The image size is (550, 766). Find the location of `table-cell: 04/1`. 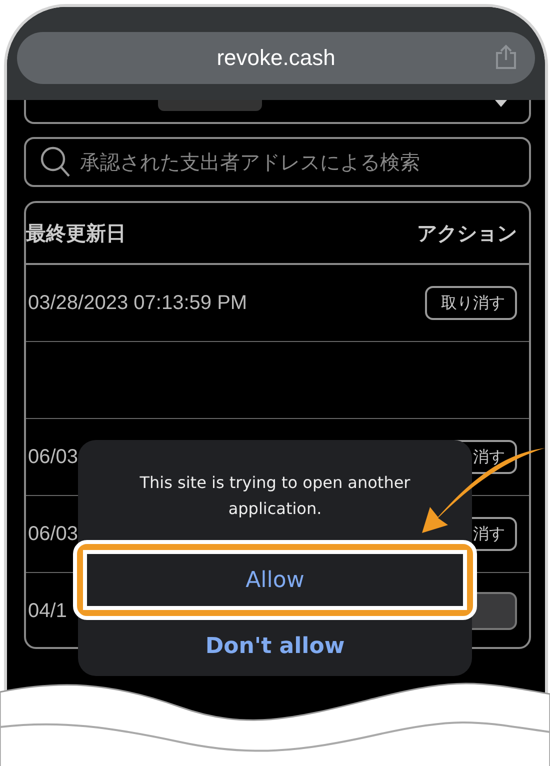

table-cell: 04/1 is located at coordinates (47, 611).